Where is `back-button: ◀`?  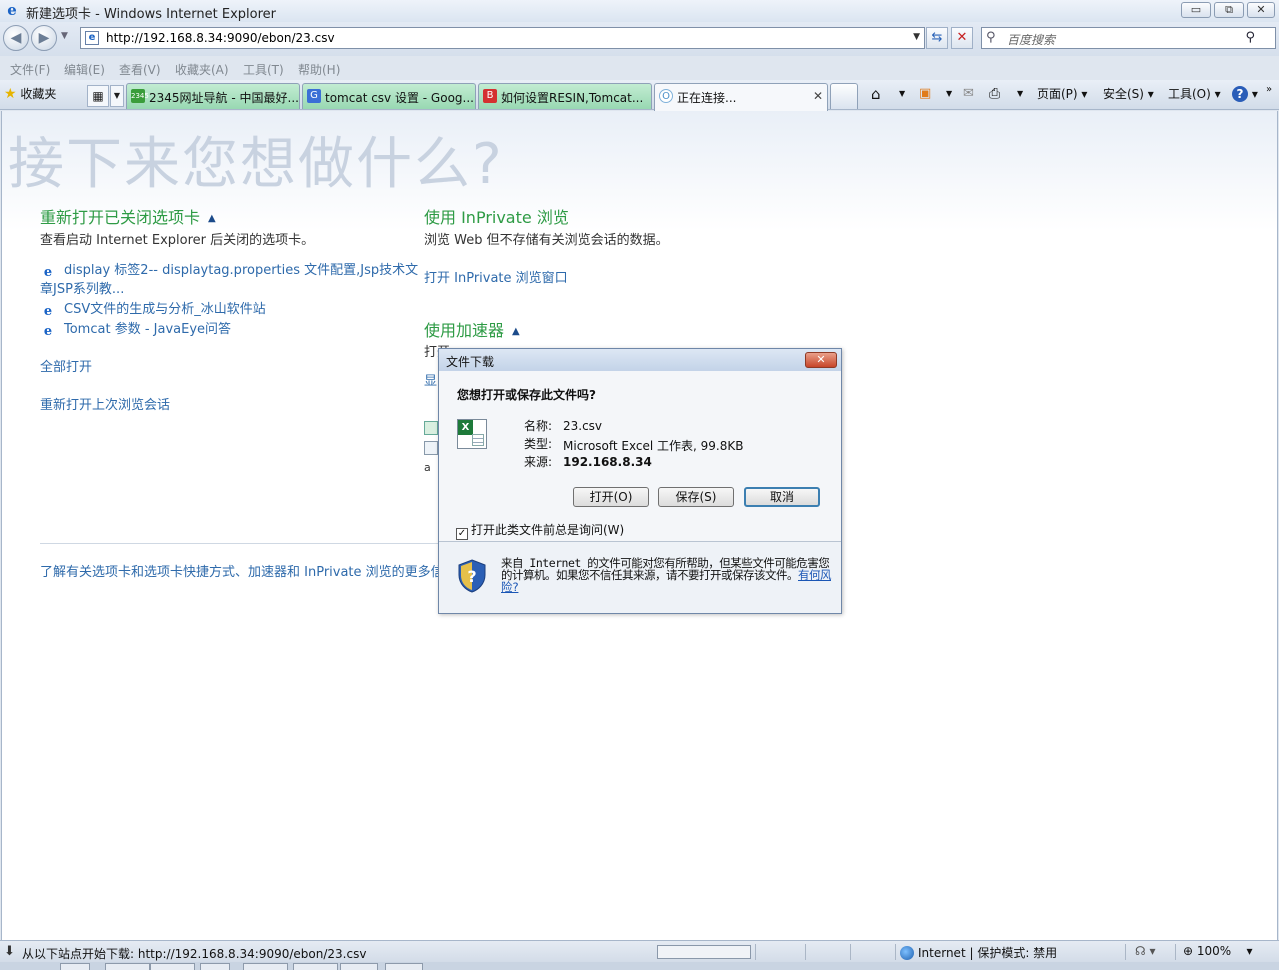 back-button: ◀ is located at coordinates (16, 38).